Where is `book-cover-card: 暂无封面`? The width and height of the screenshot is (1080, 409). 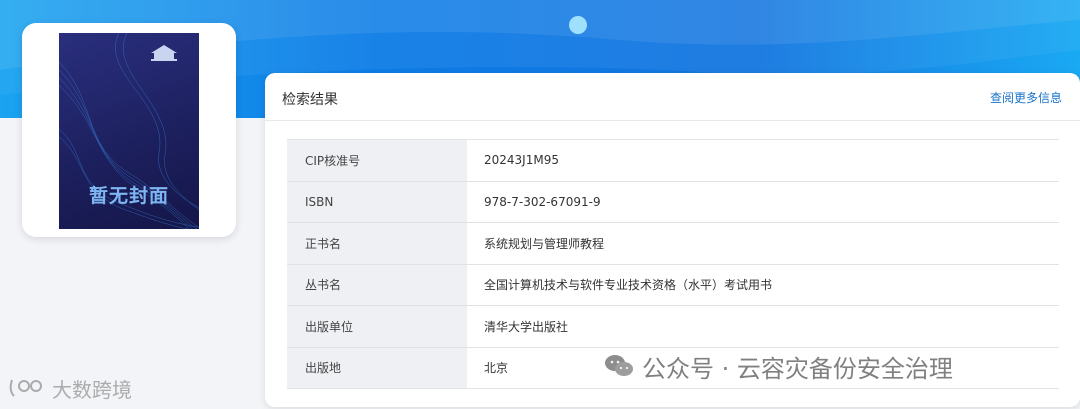
book-cover-card: 暂无封面 is located at coordinates (129, 130).